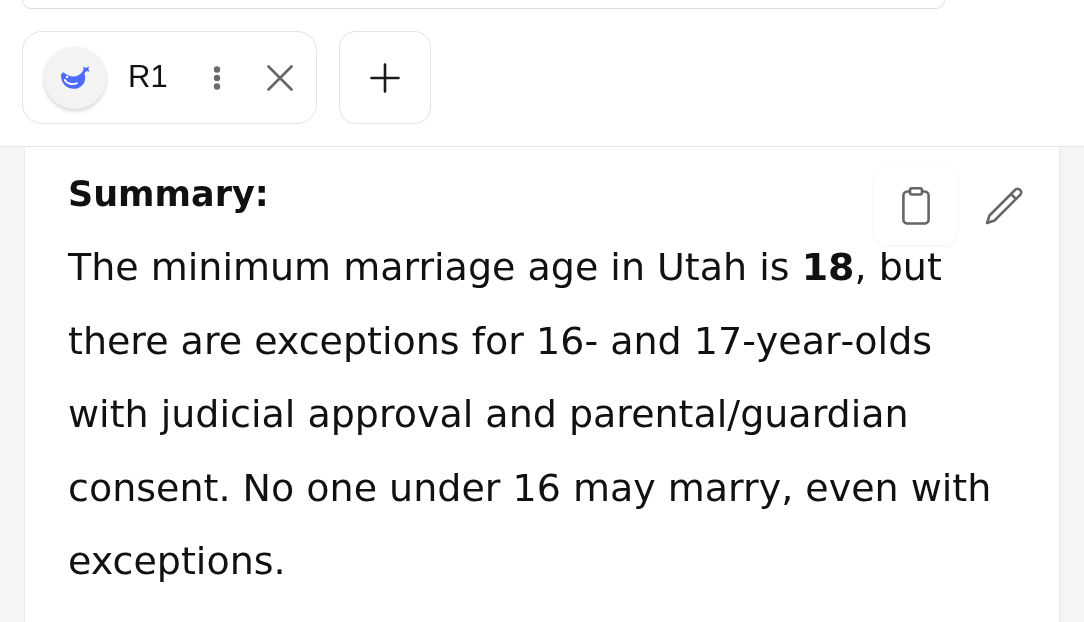 The width and height of the screenshot is (1084, 622). Describe the element at coordinates (385, 77) in the screenshot. I see `plus-icon` at that location.